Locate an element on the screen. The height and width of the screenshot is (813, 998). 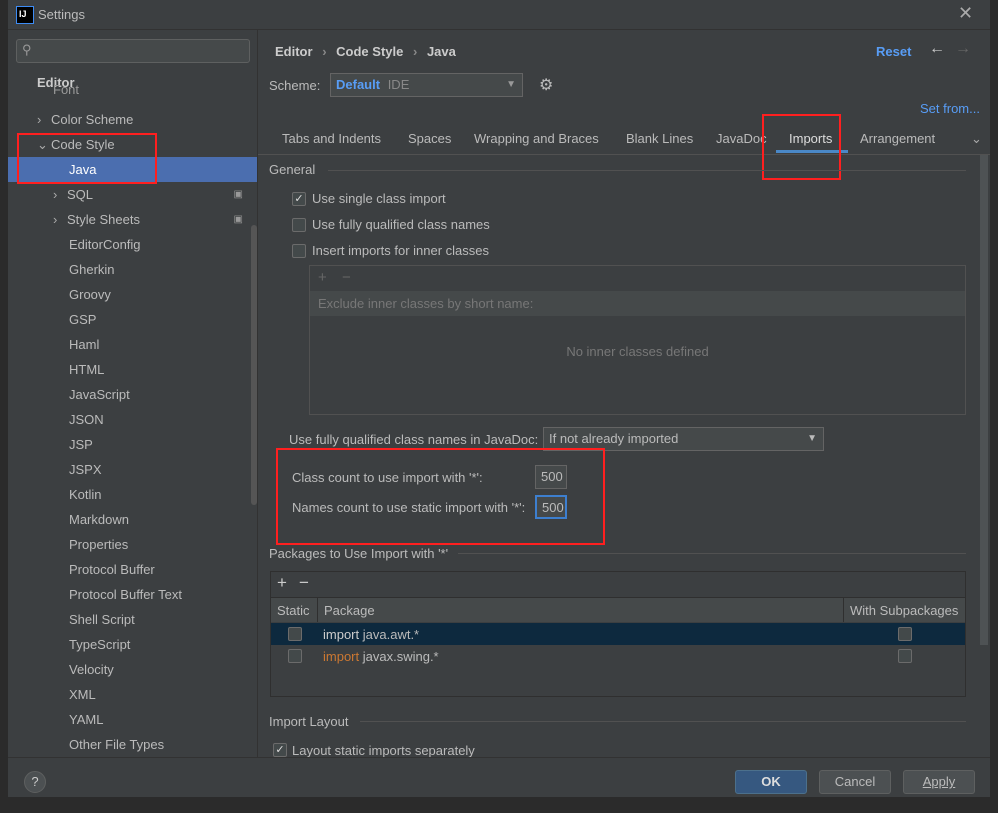
use-single-class-import-checkbox: ✓ is located at coordinates (299, 199).